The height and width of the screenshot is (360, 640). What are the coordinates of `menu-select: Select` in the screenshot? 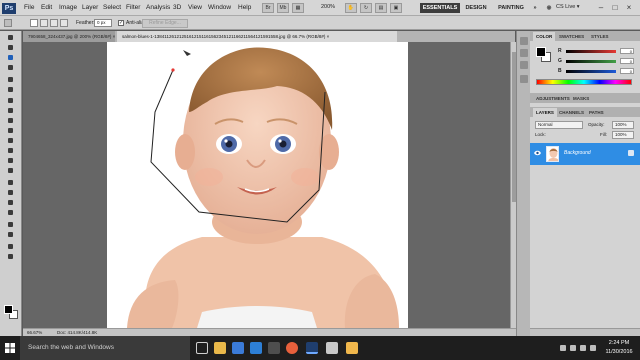 It's located at (112, 7).